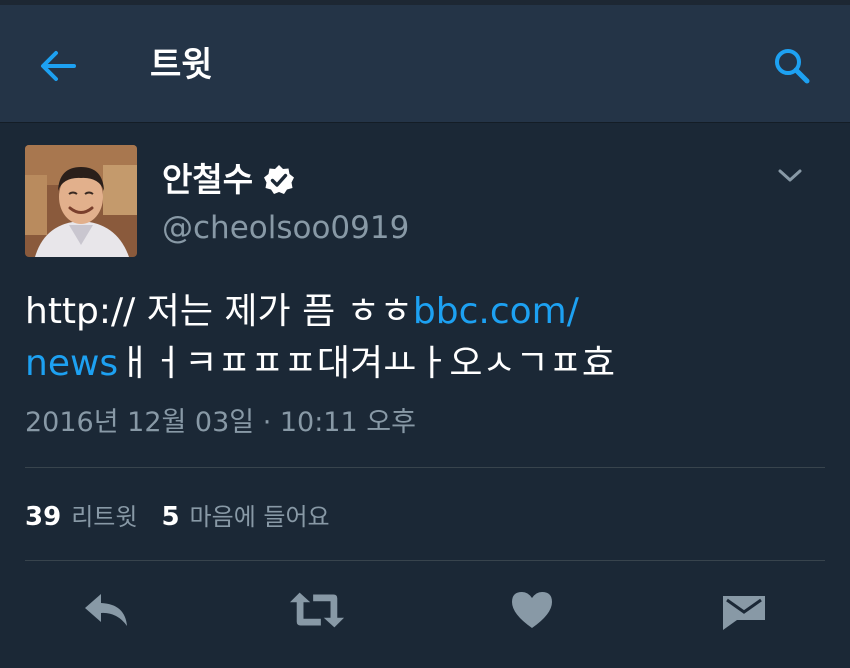  Describe the element at coordinates (181, 65) in the screenshot. I see `page-title: 트윗` at that location.